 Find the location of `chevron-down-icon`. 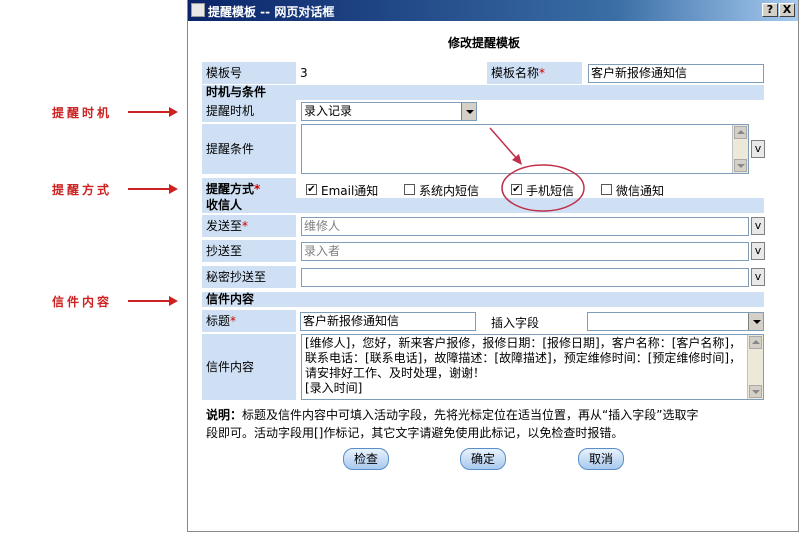

chevron-down-icon is located at coordinates (755, 321).